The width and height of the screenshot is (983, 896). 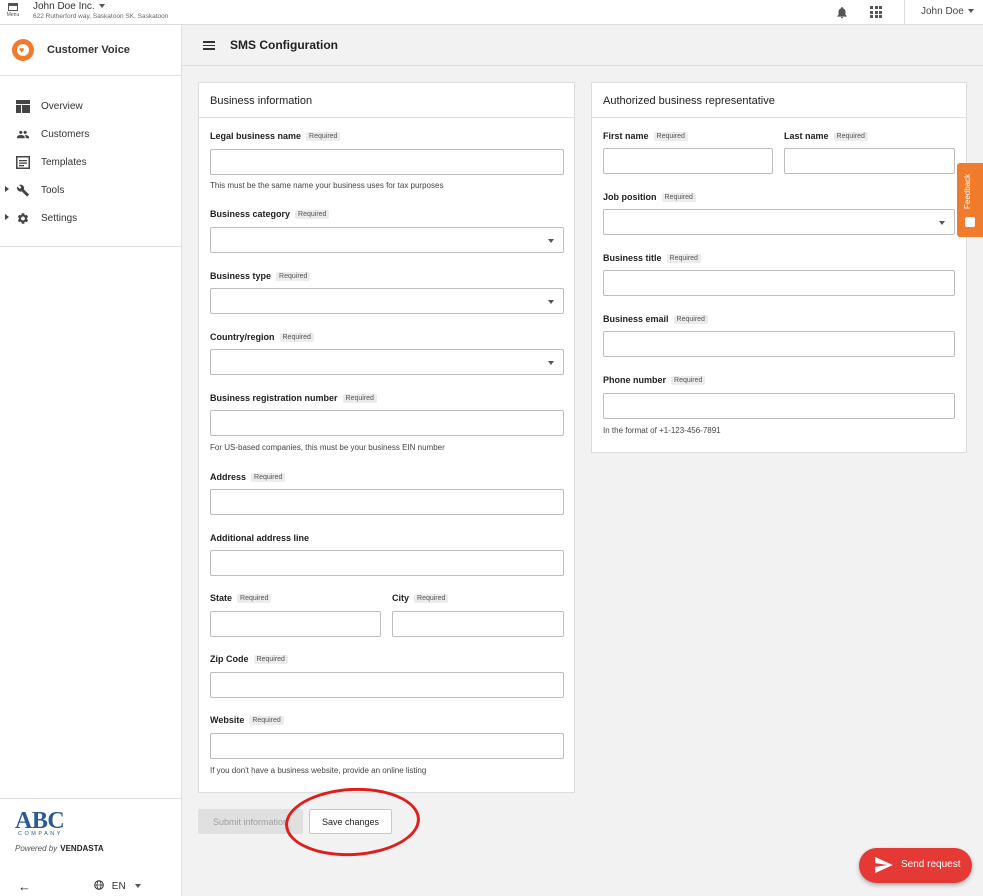 I want to click on business-email-label: Business email Required, so click(x=655, y=319).